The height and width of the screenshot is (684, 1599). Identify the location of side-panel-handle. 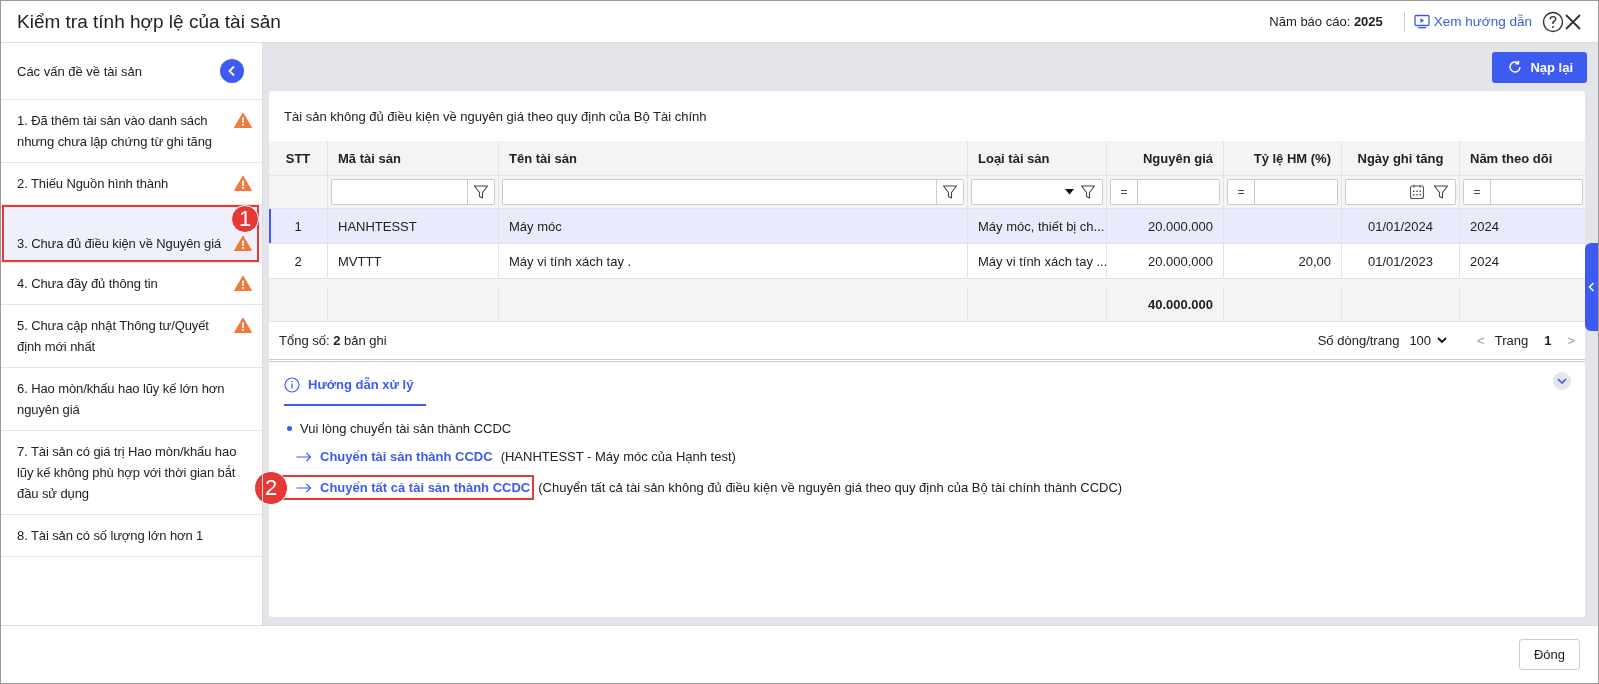
(1591, 287).